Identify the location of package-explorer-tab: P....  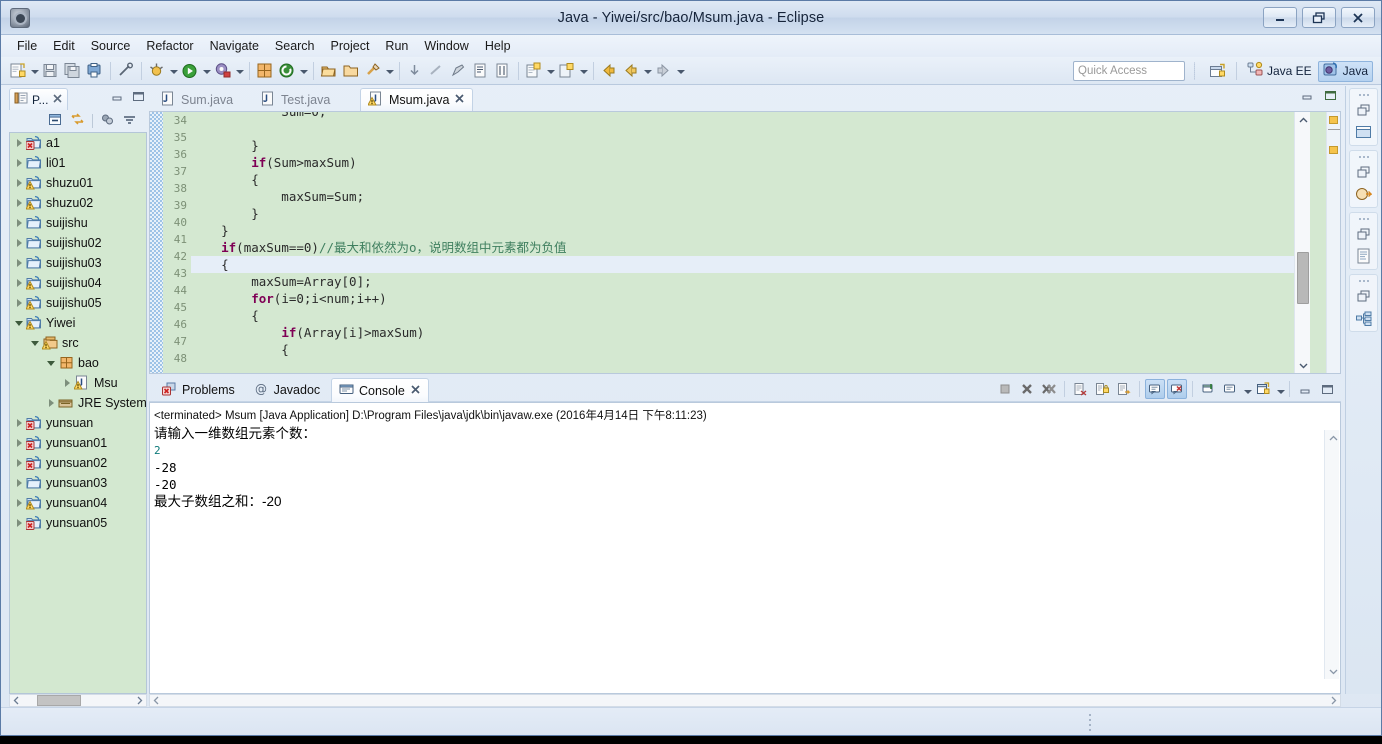
(39, 99).